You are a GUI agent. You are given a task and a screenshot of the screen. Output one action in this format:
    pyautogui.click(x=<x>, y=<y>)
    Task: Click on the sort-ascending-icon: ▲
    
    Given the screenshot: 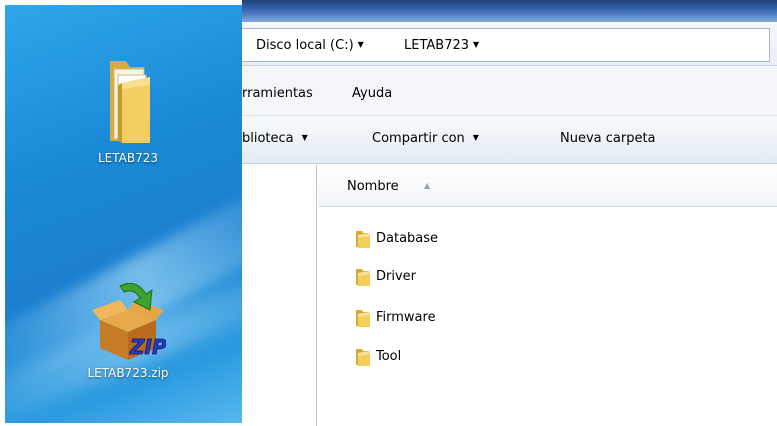 What is the action you would take?
    pyautogui.click(x=427, y=185)
    